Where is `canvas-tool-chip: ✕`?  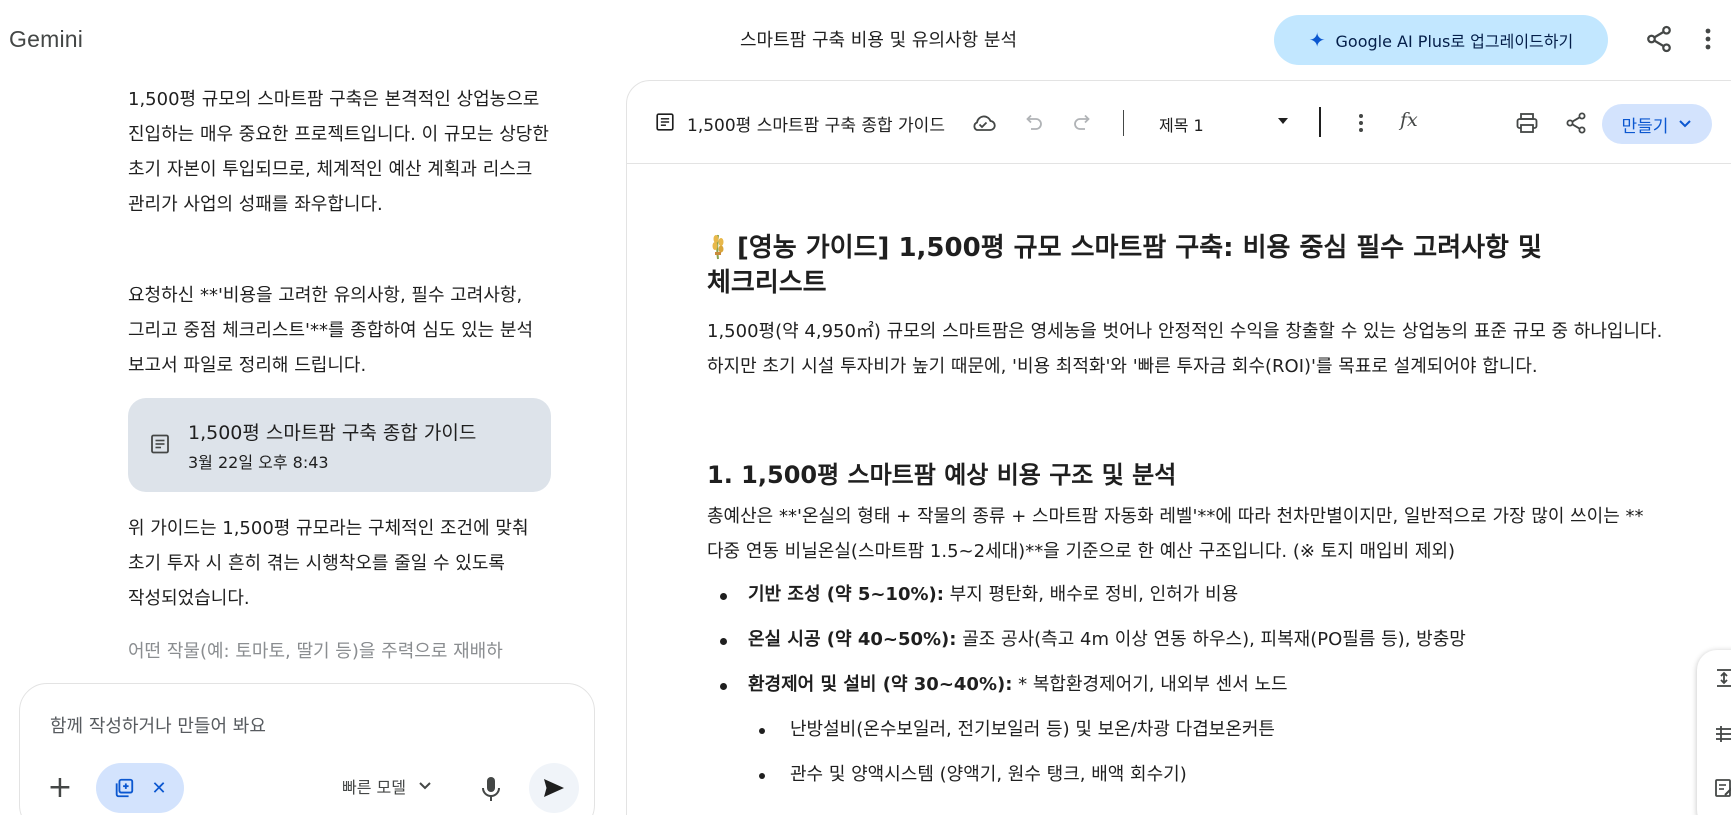 canvas-tool-chip: ✕ is located at coordinates (140, 788).